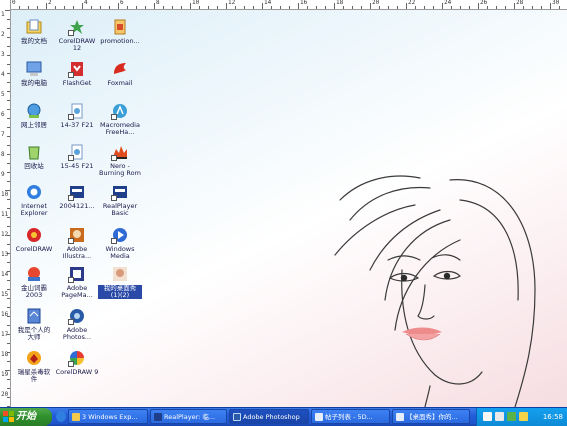 This screenshot has height=426, width=567. I want to click on nero-icon, so click(120, 152).